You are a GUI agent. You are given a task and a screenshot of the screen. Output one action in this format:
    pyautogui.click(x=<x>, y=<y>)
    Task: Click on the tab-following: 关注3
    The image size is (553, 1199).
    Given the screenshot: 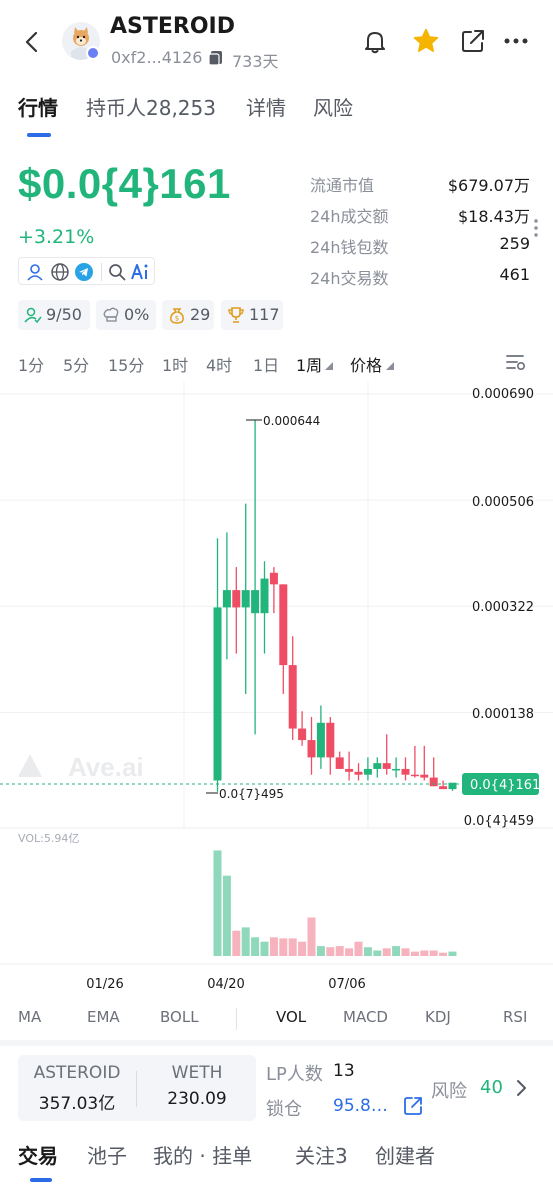 What is the action you would take?
    pyautogui.click(x=321, y=1154)
    